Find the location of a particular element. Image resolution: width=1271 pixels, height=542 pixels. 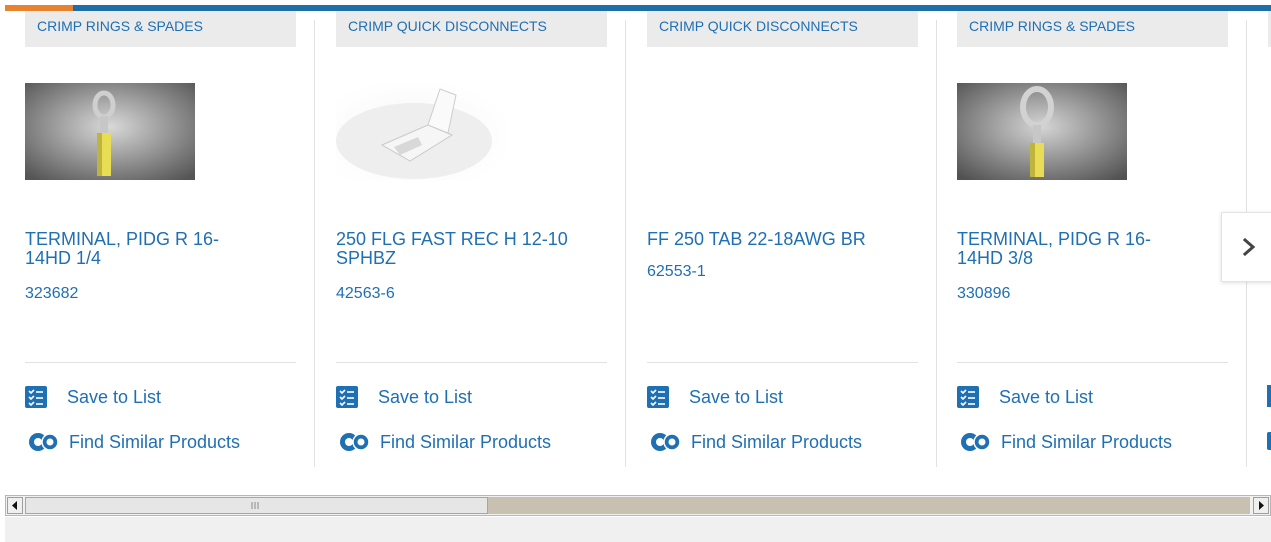

carousel-next-button is located at coordinates (1246, 247).